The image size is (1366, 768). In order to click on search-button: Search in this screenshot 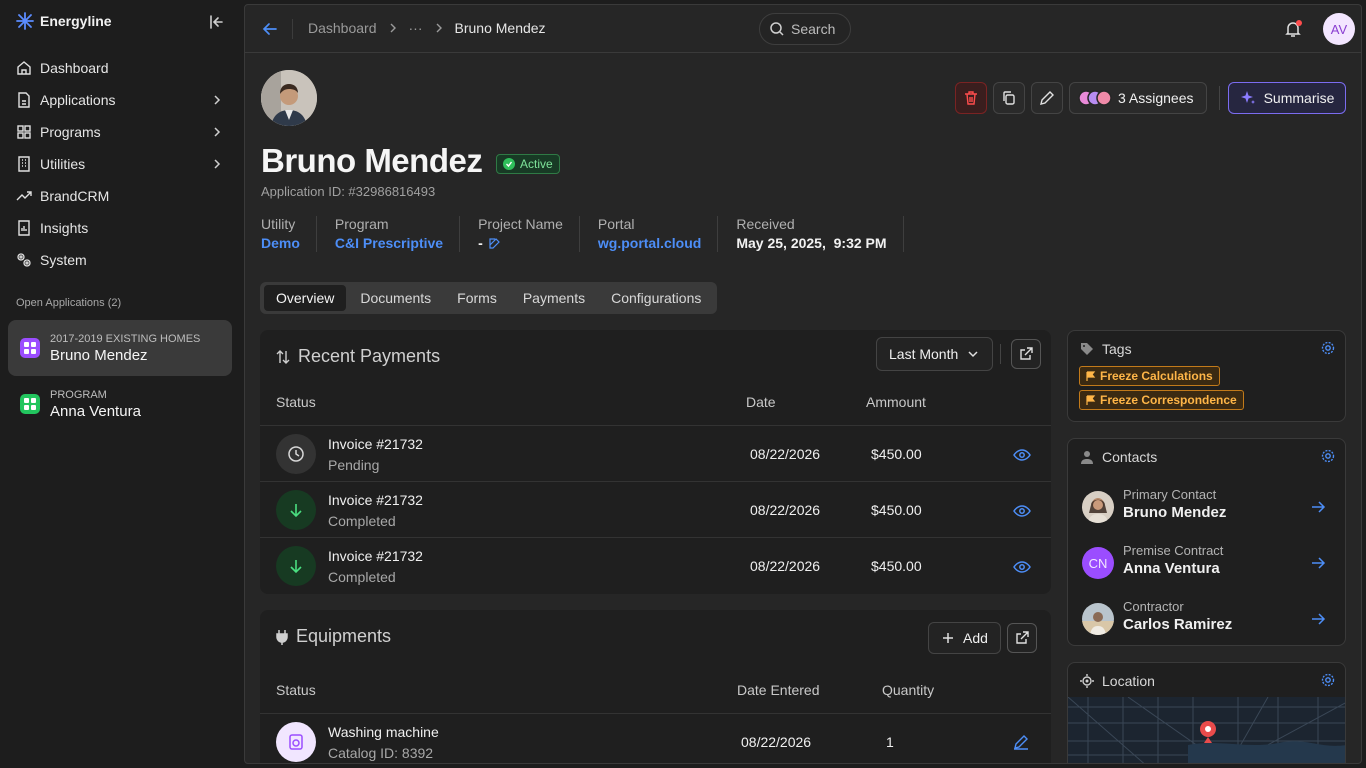, I will do `click(805, 29)`.